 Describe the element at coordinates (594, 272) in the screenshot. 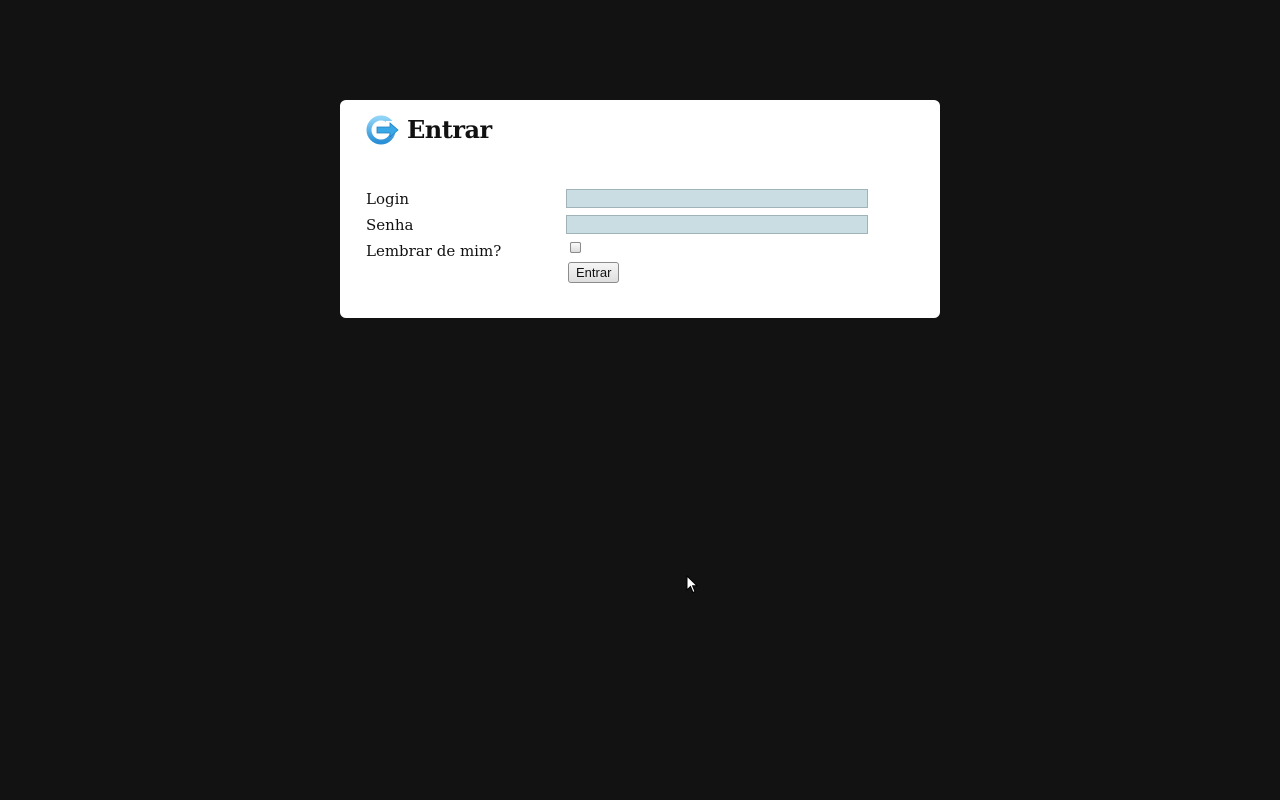

I see `submit-button: Entrar` at that location.